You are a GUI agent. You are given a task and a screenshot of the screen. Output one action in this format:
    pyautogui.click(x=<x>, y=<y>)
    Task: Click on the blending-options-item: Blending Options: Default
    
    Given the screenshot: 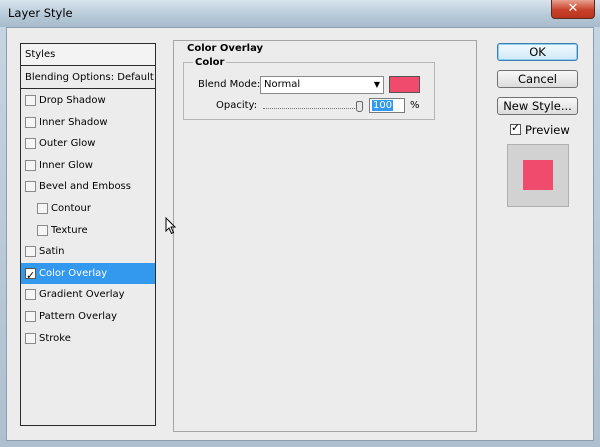 What is the action you would take?
    pyautogui.click(x=88, y=78)
    